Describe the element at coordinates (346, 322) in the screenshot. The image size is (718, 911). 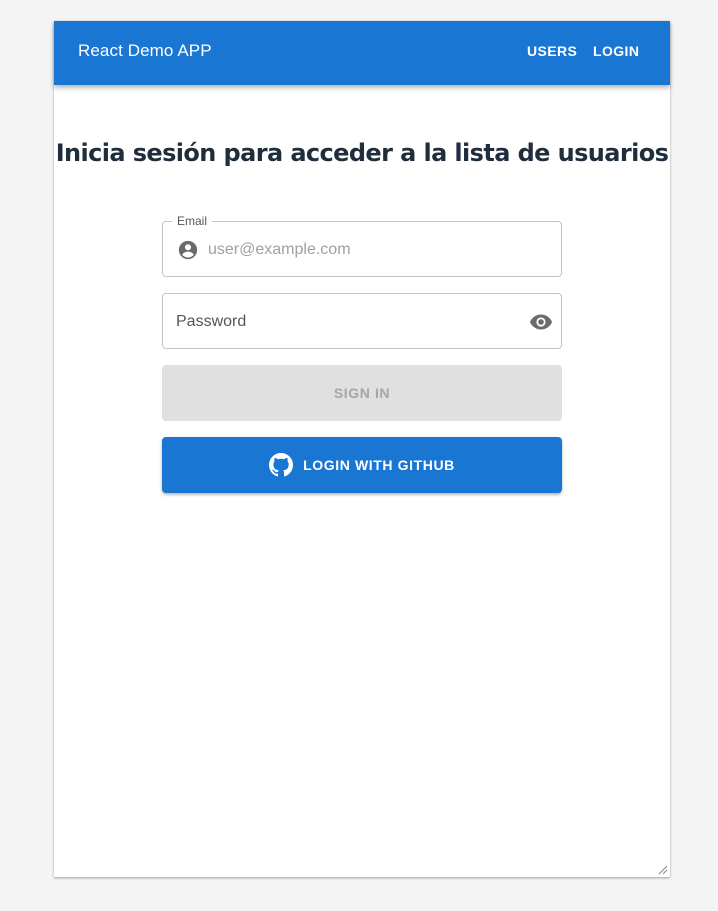
I see `password-input` at that location.